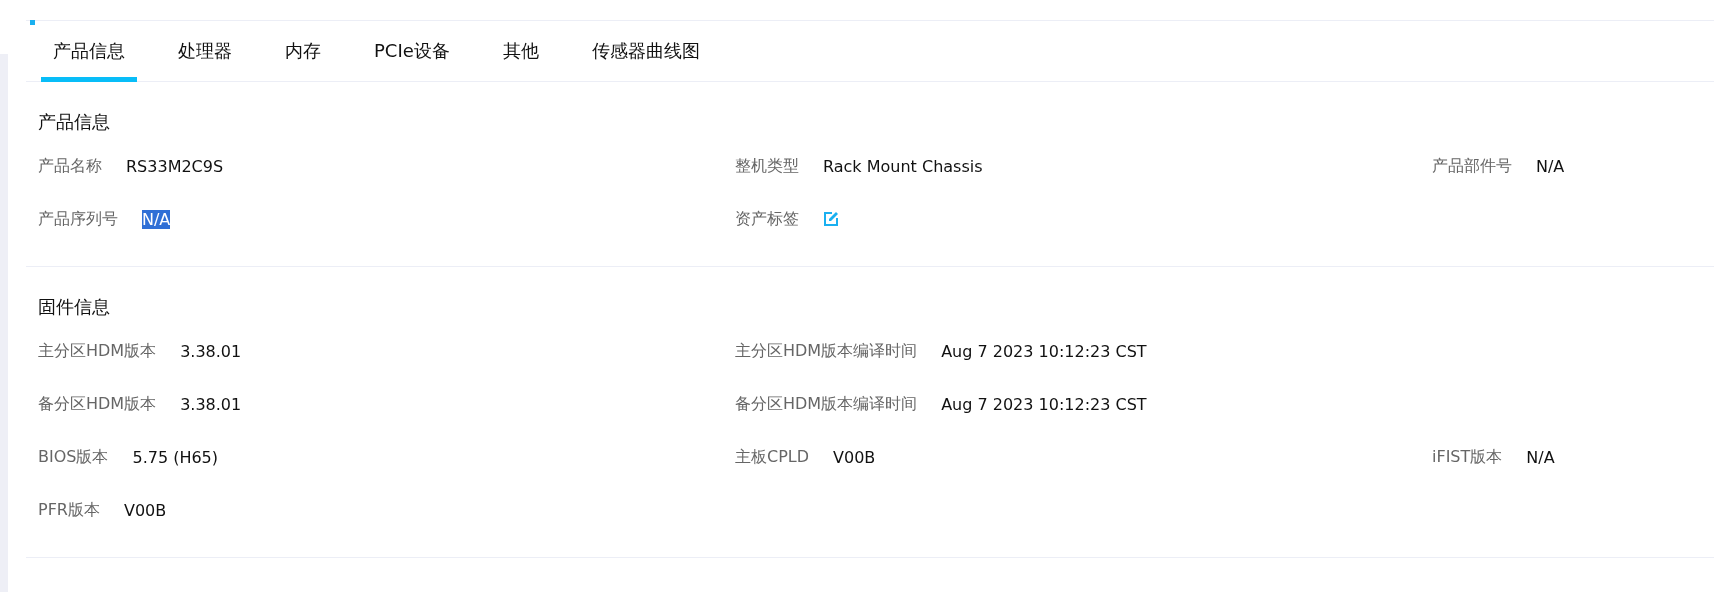 The height and width of the screenshot is (592, 1714). What do you see at coordinates (412, 51) in the screenshot?
I see `tab: PCIe设备` at bounding box center [412, 51].